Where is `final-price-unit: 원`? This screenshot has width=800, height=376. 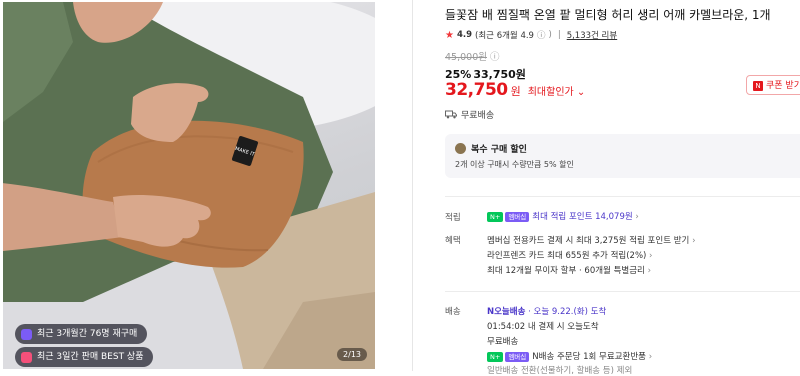 final-price-unit: 원 is located at coordinates (515, 91).